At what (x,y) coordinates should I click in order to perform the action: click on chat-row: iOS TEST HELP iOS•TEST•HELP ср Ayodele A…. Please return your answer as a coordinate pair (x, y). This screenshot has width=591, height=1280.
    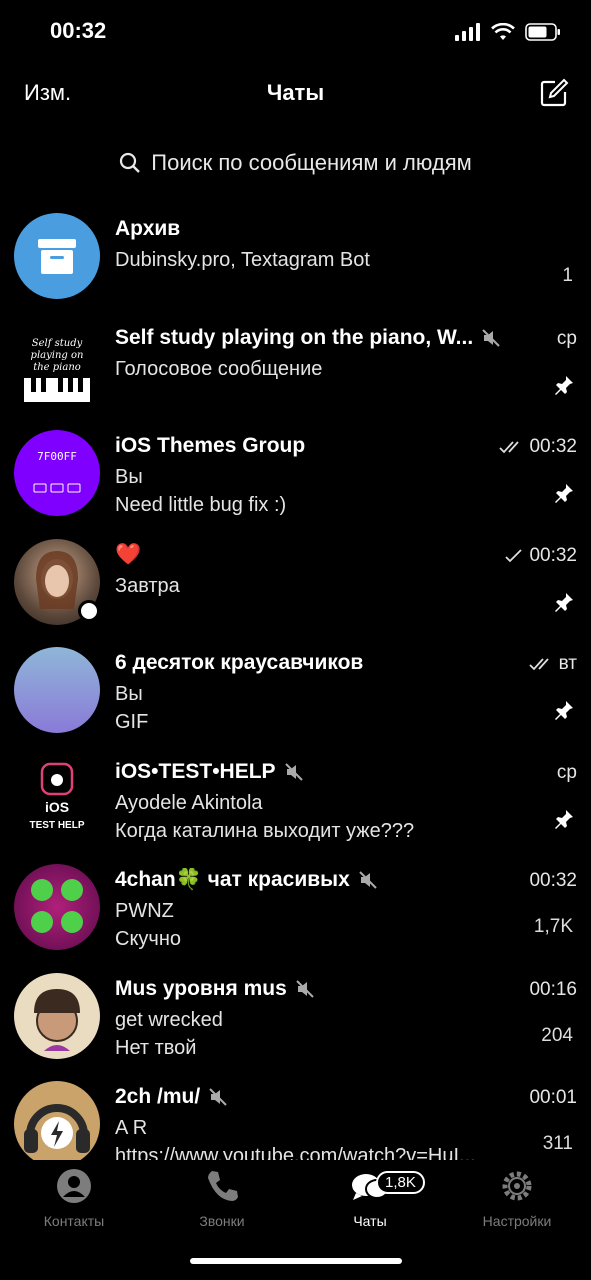
    Looking at the image, I should click on (295, 810).